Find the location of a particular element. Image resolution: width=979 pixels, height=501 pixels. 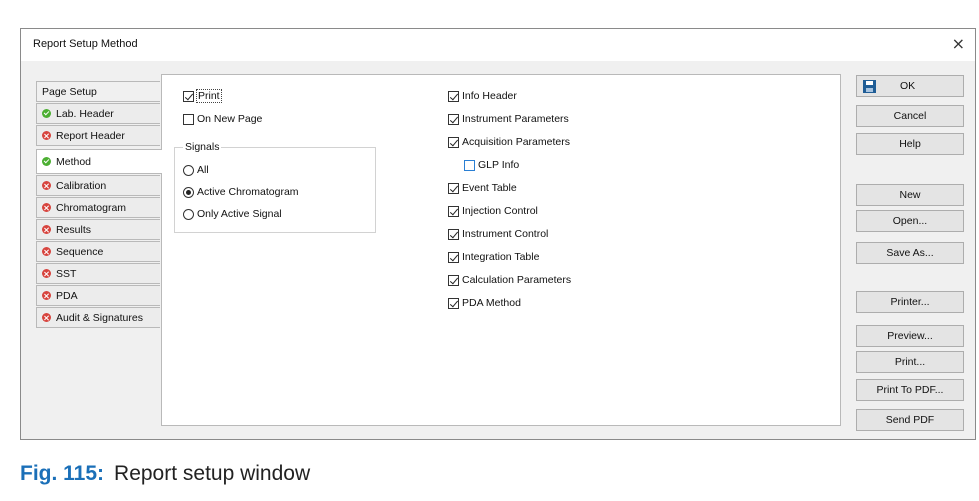

acquisition-parameters-checkbox: Acquisition Parameters is located at coordinates (509, 142).